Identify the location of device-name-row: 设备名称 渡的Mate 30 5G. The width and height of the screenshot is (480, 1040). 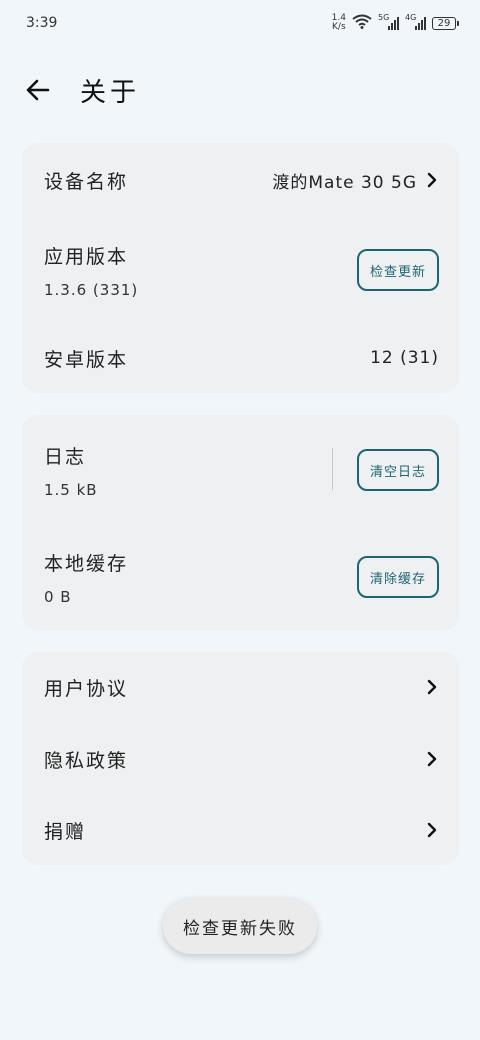
(241, 180).